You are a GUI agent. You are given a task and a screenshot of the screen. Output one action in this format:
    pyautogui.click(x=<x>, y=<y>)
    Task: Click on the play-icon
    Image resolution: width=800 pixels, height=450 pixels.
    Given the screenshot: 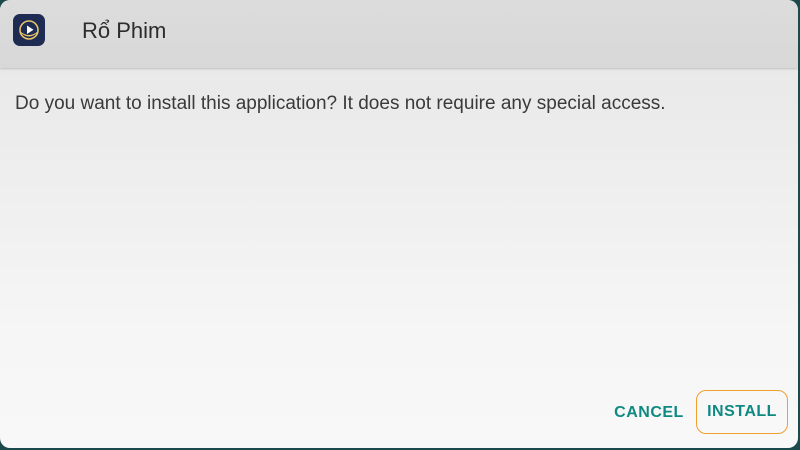 What is the action you would take?
    pyautogui.click(x=29, y=30)
    